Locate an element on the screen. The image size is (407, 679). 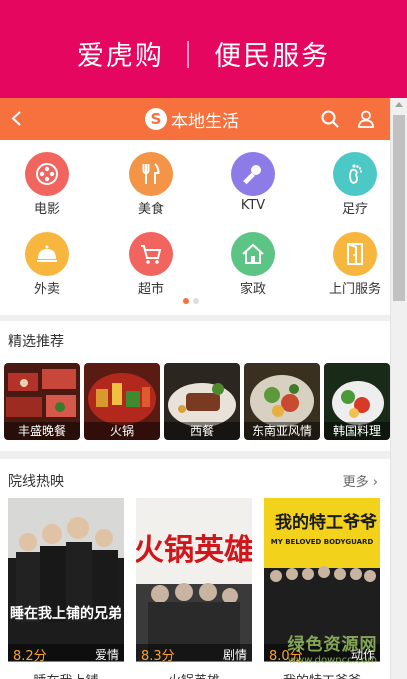
movies-more-link: 更多 › is located at coordinates (360, 480).